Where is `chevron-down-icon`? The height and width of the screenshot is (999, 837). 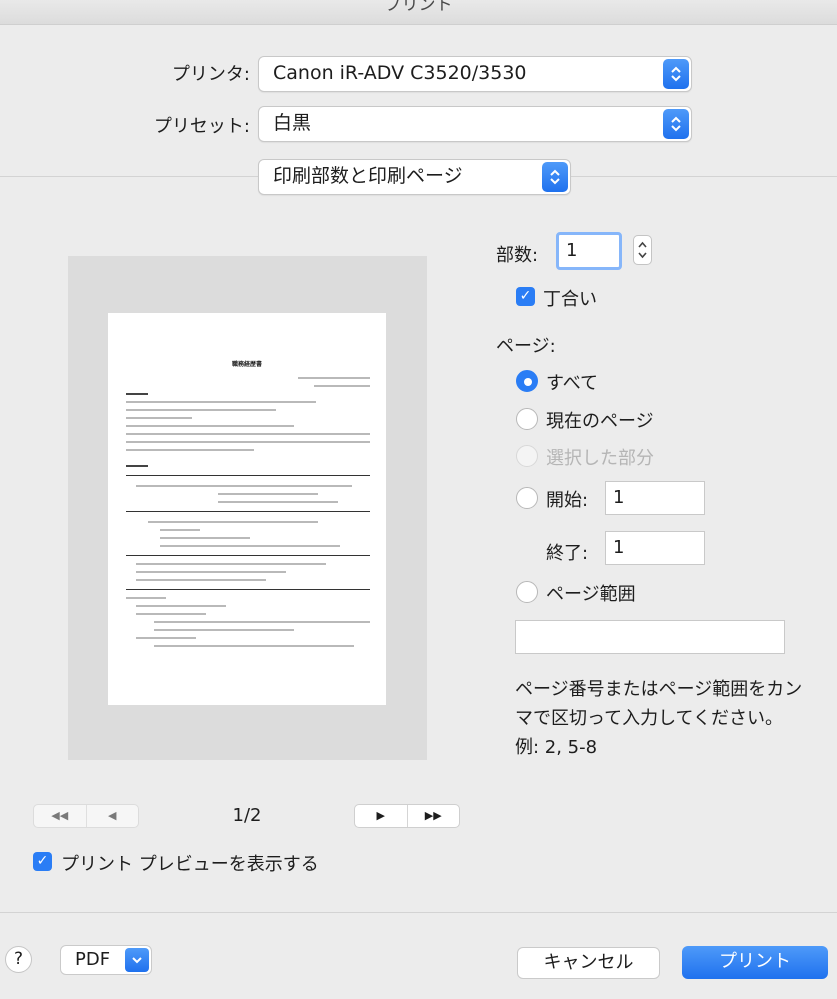
chevron-down-icon is located at coordinates (137, 960).